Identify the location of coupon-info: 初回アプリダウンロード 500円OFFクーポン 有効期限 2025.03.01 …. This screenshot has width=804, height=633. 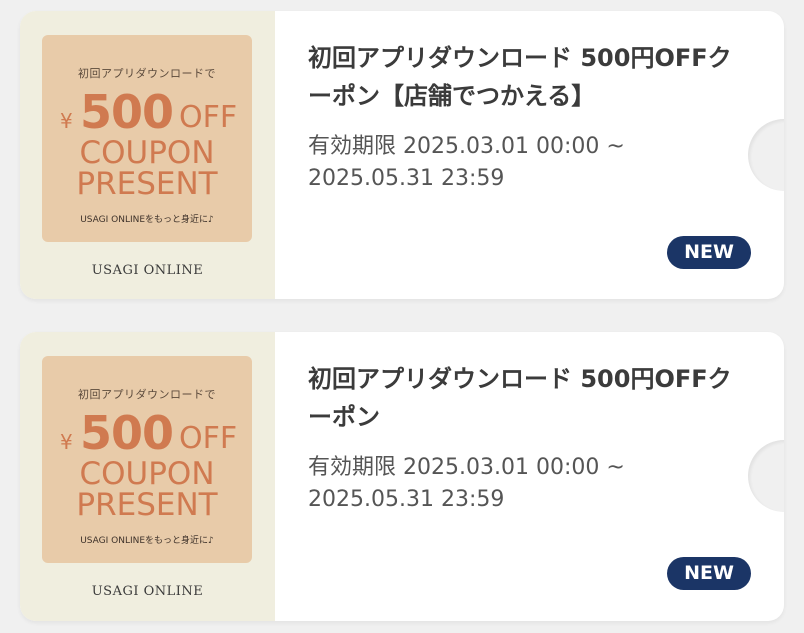
(523, 438).